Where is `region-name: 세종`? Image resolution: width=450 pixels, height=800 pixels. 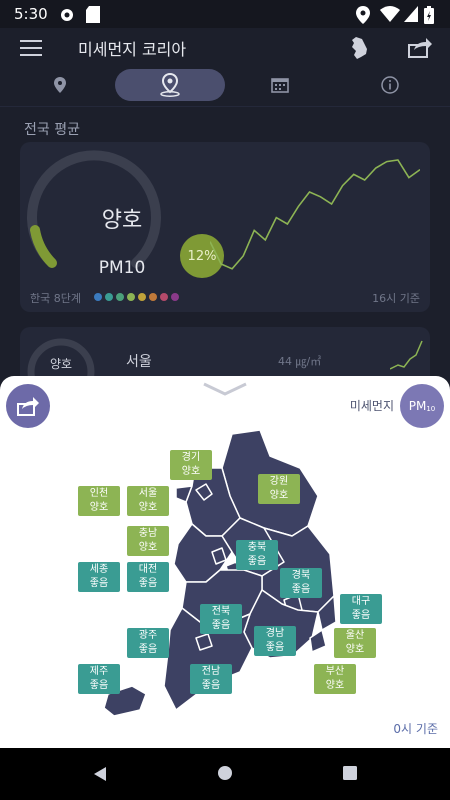
region-name: 세종 is located at coordinates (99, 569).